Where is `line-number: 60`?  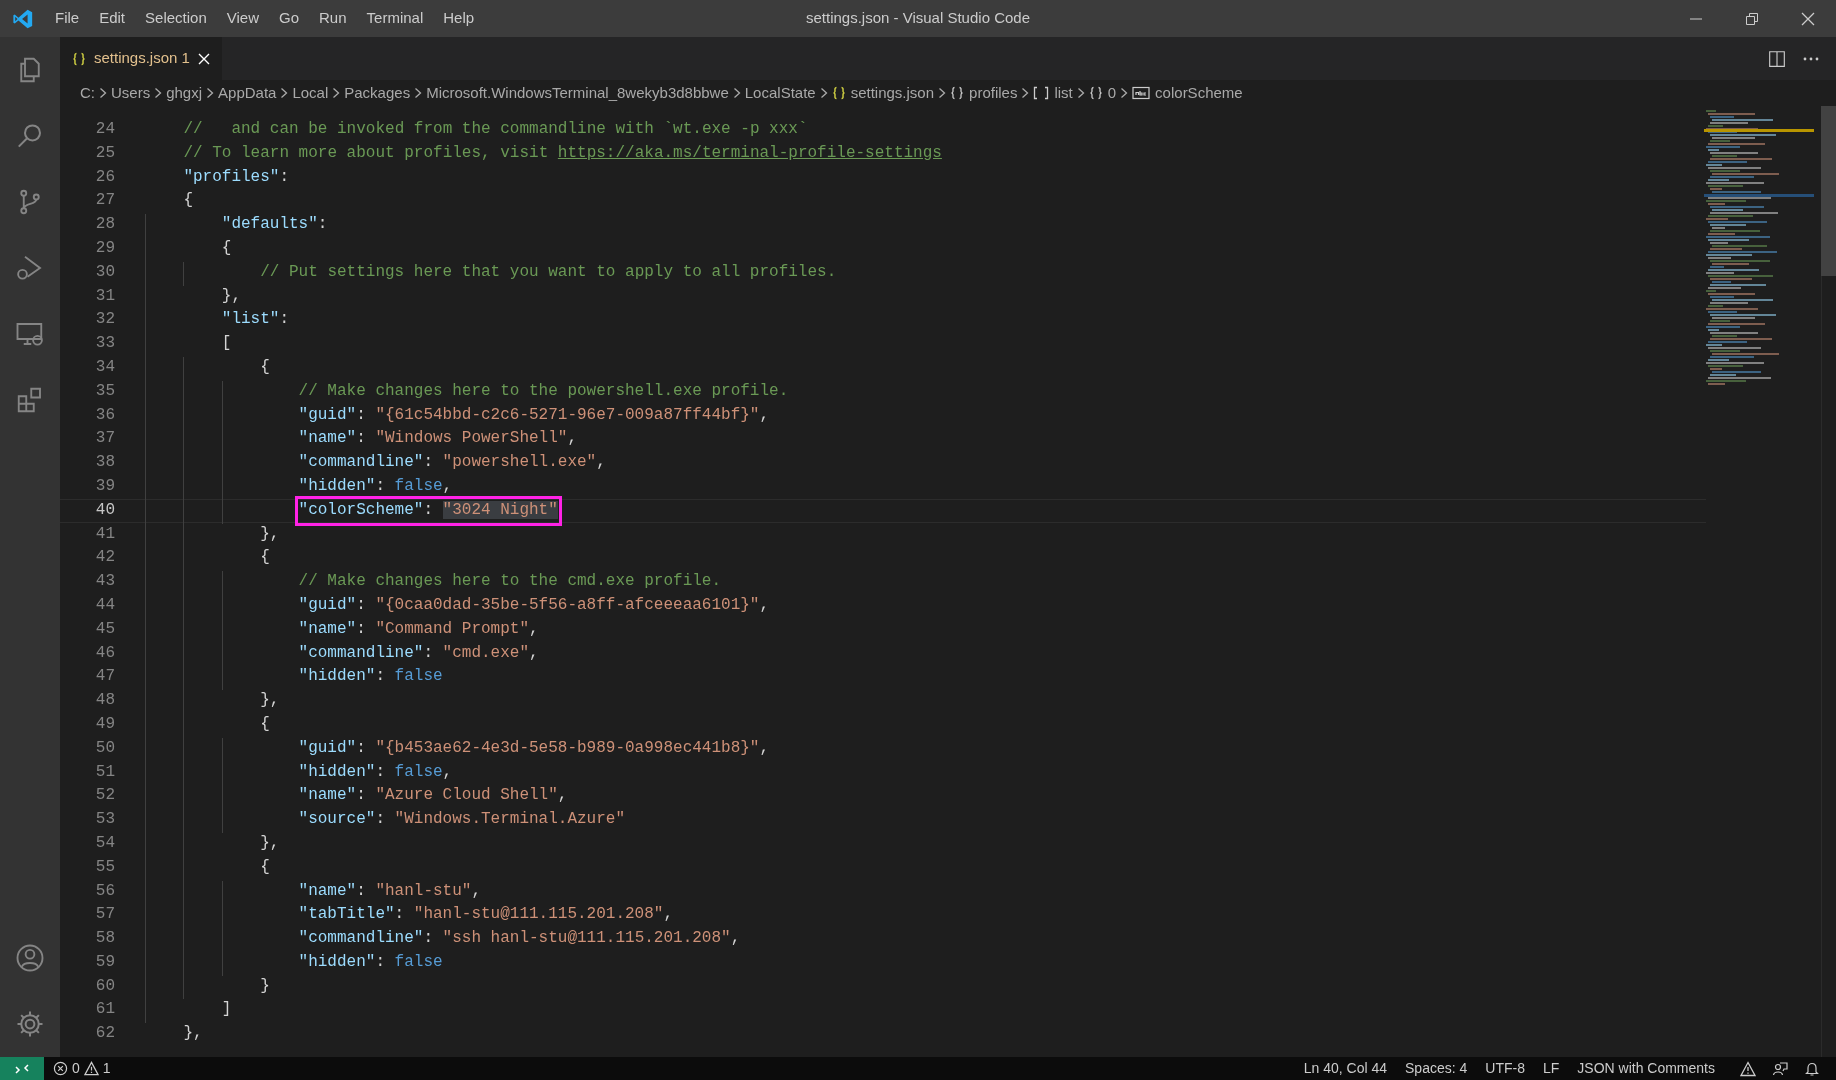 line-number: 60 is located at coordinates (104, 986).